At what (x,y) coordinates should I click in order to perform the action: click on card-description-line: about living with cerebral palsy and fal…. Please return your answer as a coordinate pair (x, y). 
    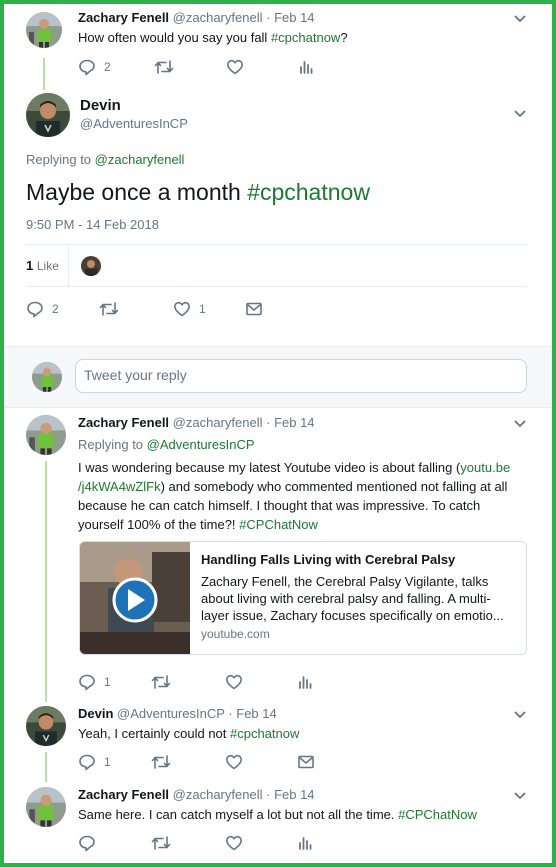
    Looking at the image, I should click on (346, 598).